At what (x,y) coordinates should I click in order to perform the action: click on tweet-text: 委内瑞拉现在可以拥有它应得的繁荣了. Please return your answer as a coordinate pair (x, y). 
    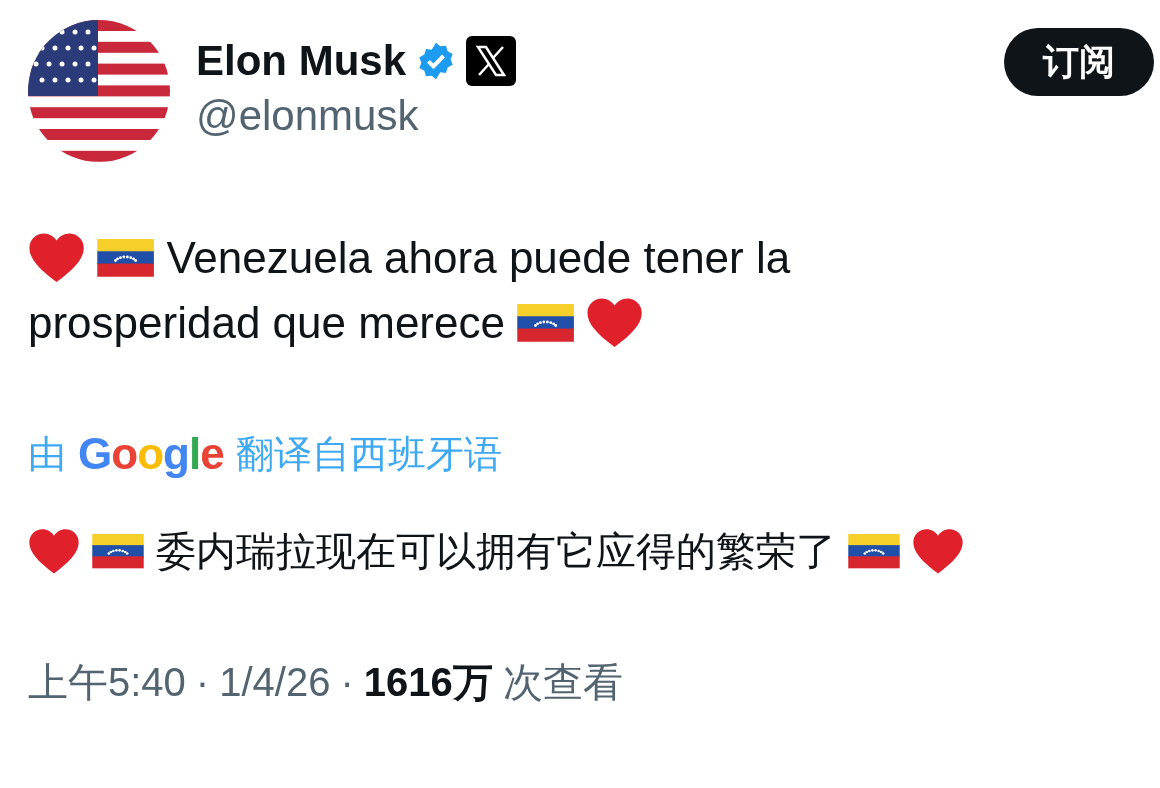
    Looking at the image, I should click on (496, 551).